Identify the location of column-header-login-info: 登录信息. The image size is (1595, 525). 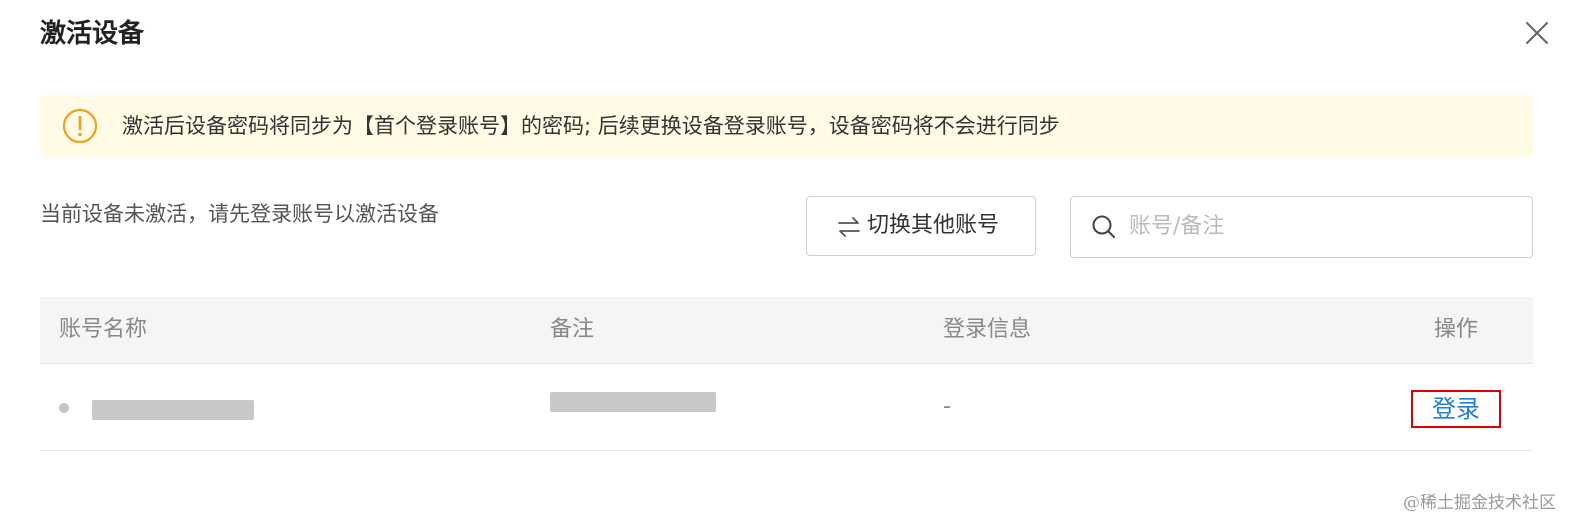
(987, 329).